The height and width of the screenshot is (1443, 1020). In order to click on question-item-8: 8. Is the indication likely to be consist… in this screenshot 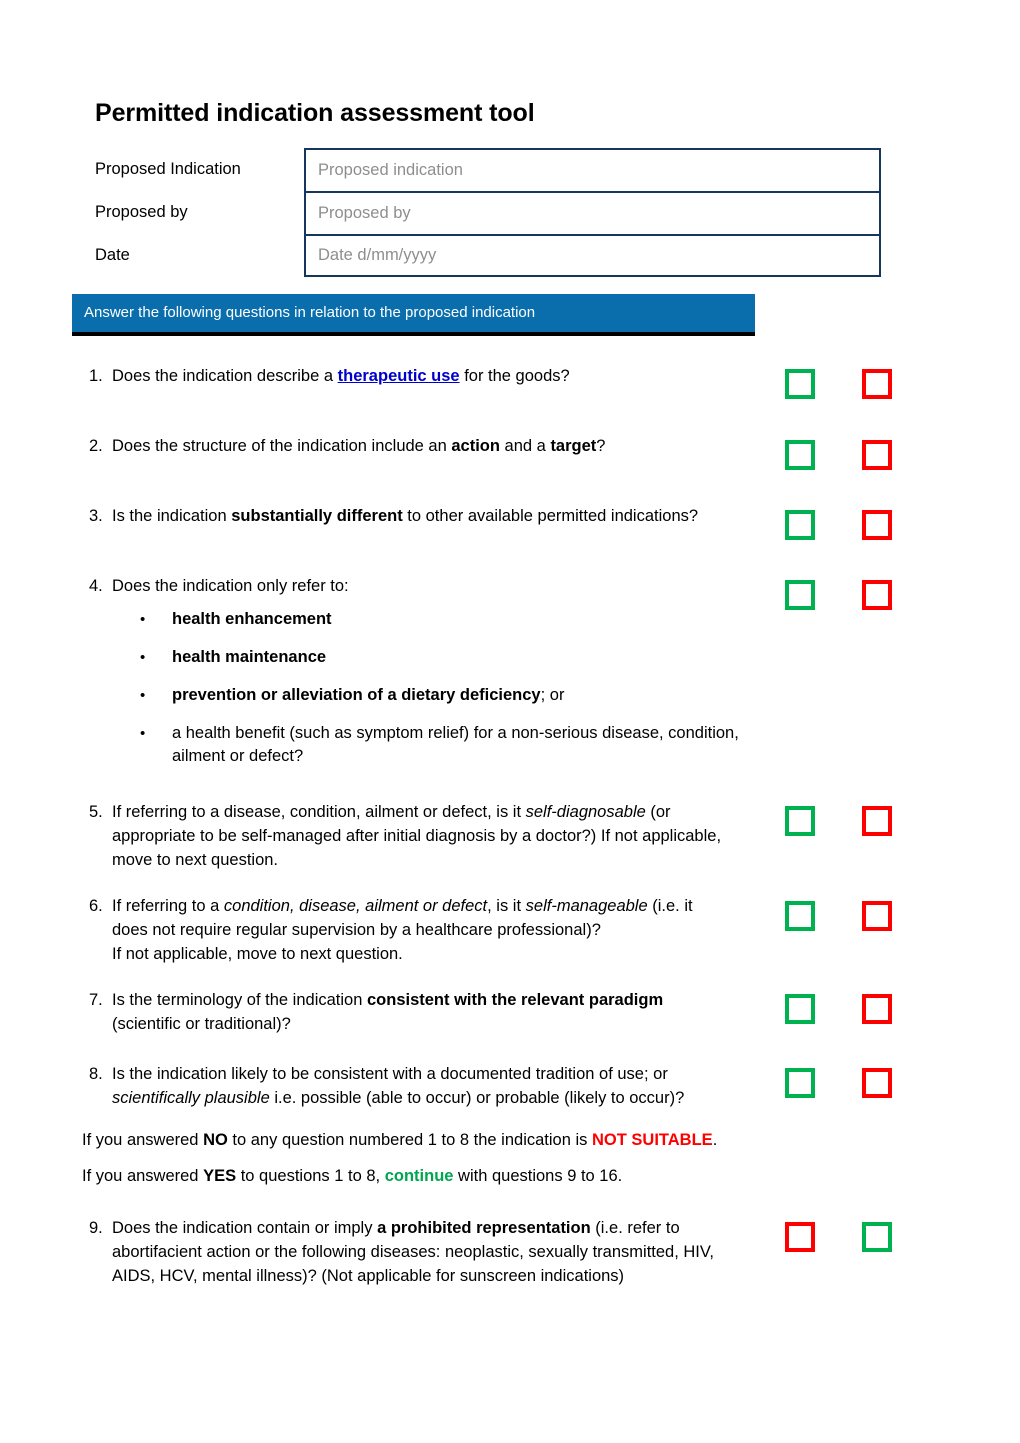, I will do `click(402, 1086)`.